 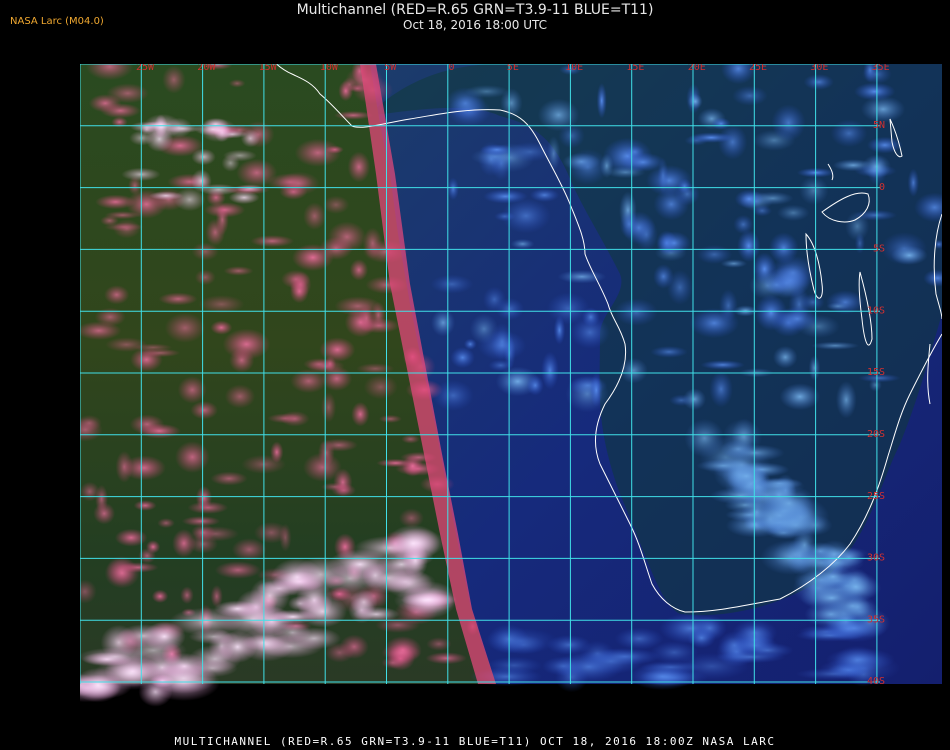 I want to click on lat-label: 5S, so click(x=879, y=249).